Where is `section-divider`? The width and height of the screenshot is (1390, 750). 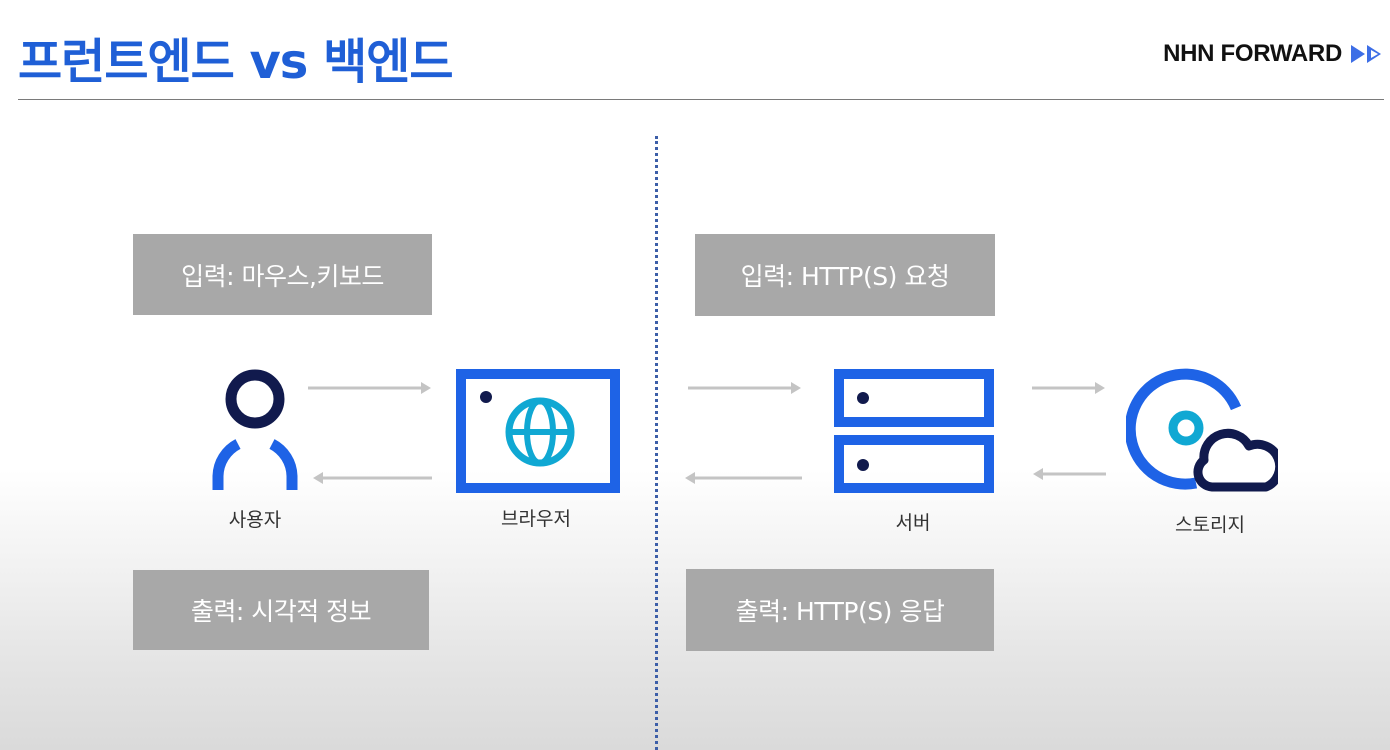
section-divider is located at coordinates (656, 443).